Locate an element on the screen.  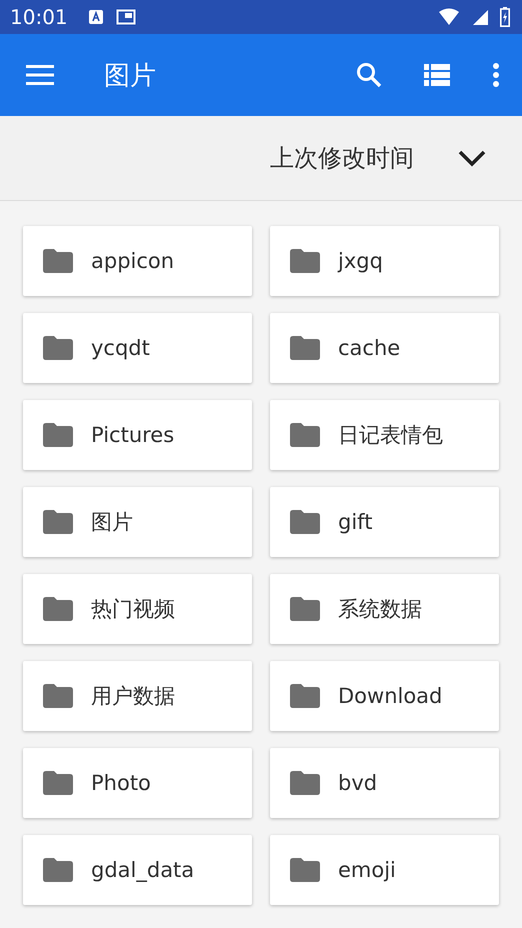
folder-card: bvd is located at coordinates (384, 783).